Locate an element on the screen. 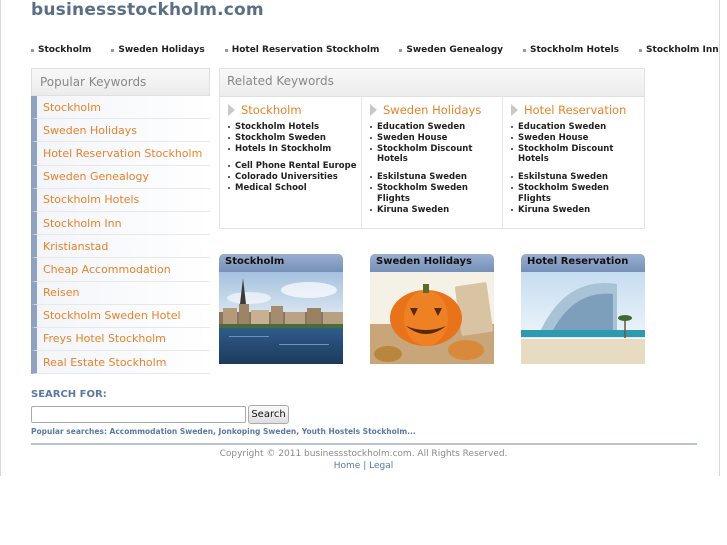 This screenshot has height=545, width=727. topnav-item-sweden-holidays: Sweden Holidays is located at coordinates (158, 50).